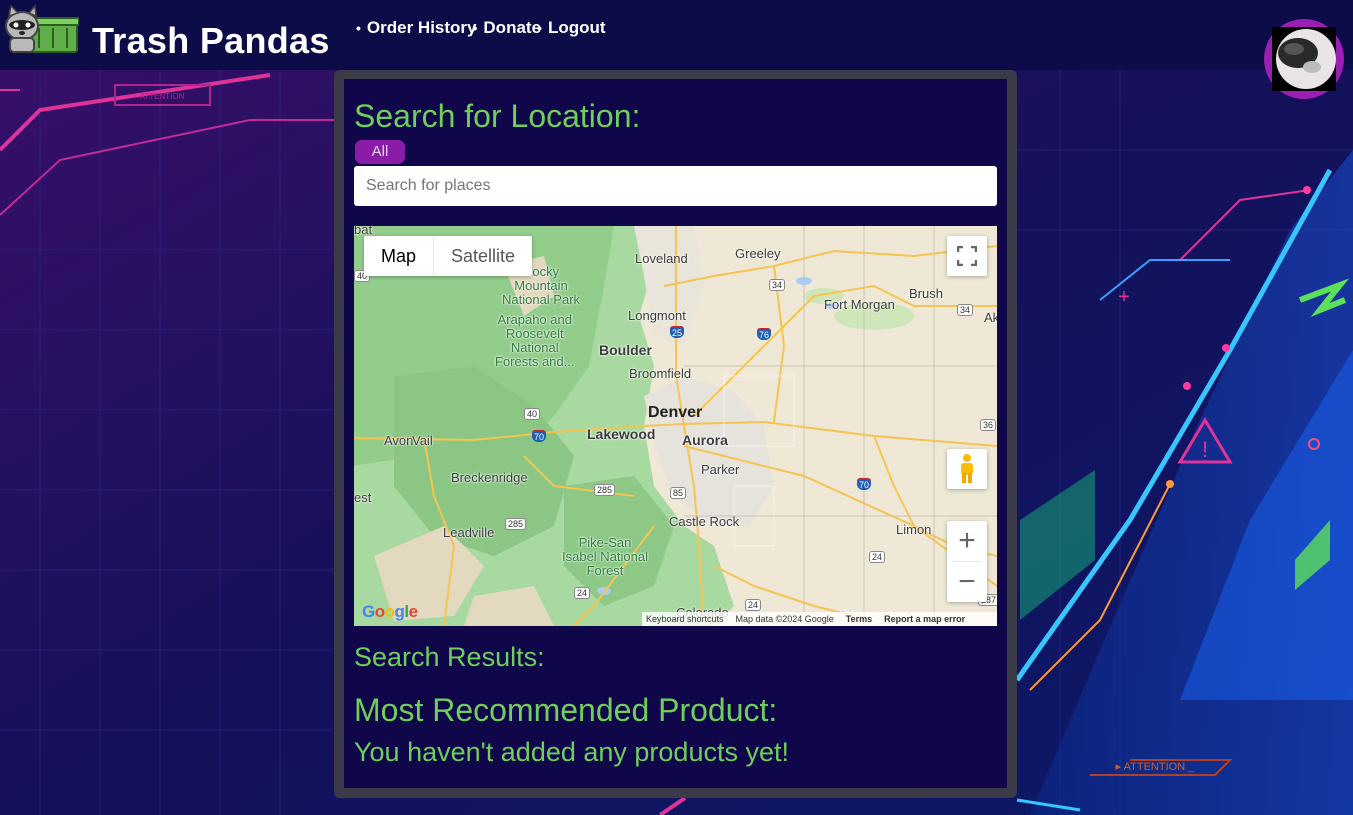 This screenshot has height=815, width=1353. What do you see at coordinates (675, 186) in the screenshot?
I see `places-search-input` at bounding box center [675, 186].